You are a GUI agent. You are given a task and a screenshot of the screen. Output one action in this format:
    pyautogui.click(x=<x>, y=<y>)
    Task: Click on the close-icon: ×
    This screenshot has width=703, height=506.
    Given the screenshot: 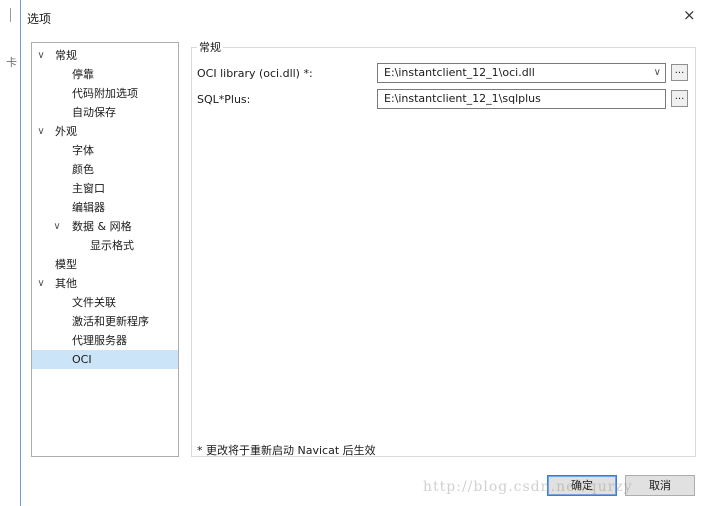 What is the action you would take?
    pyautogui.click(x=689, y=15)
    